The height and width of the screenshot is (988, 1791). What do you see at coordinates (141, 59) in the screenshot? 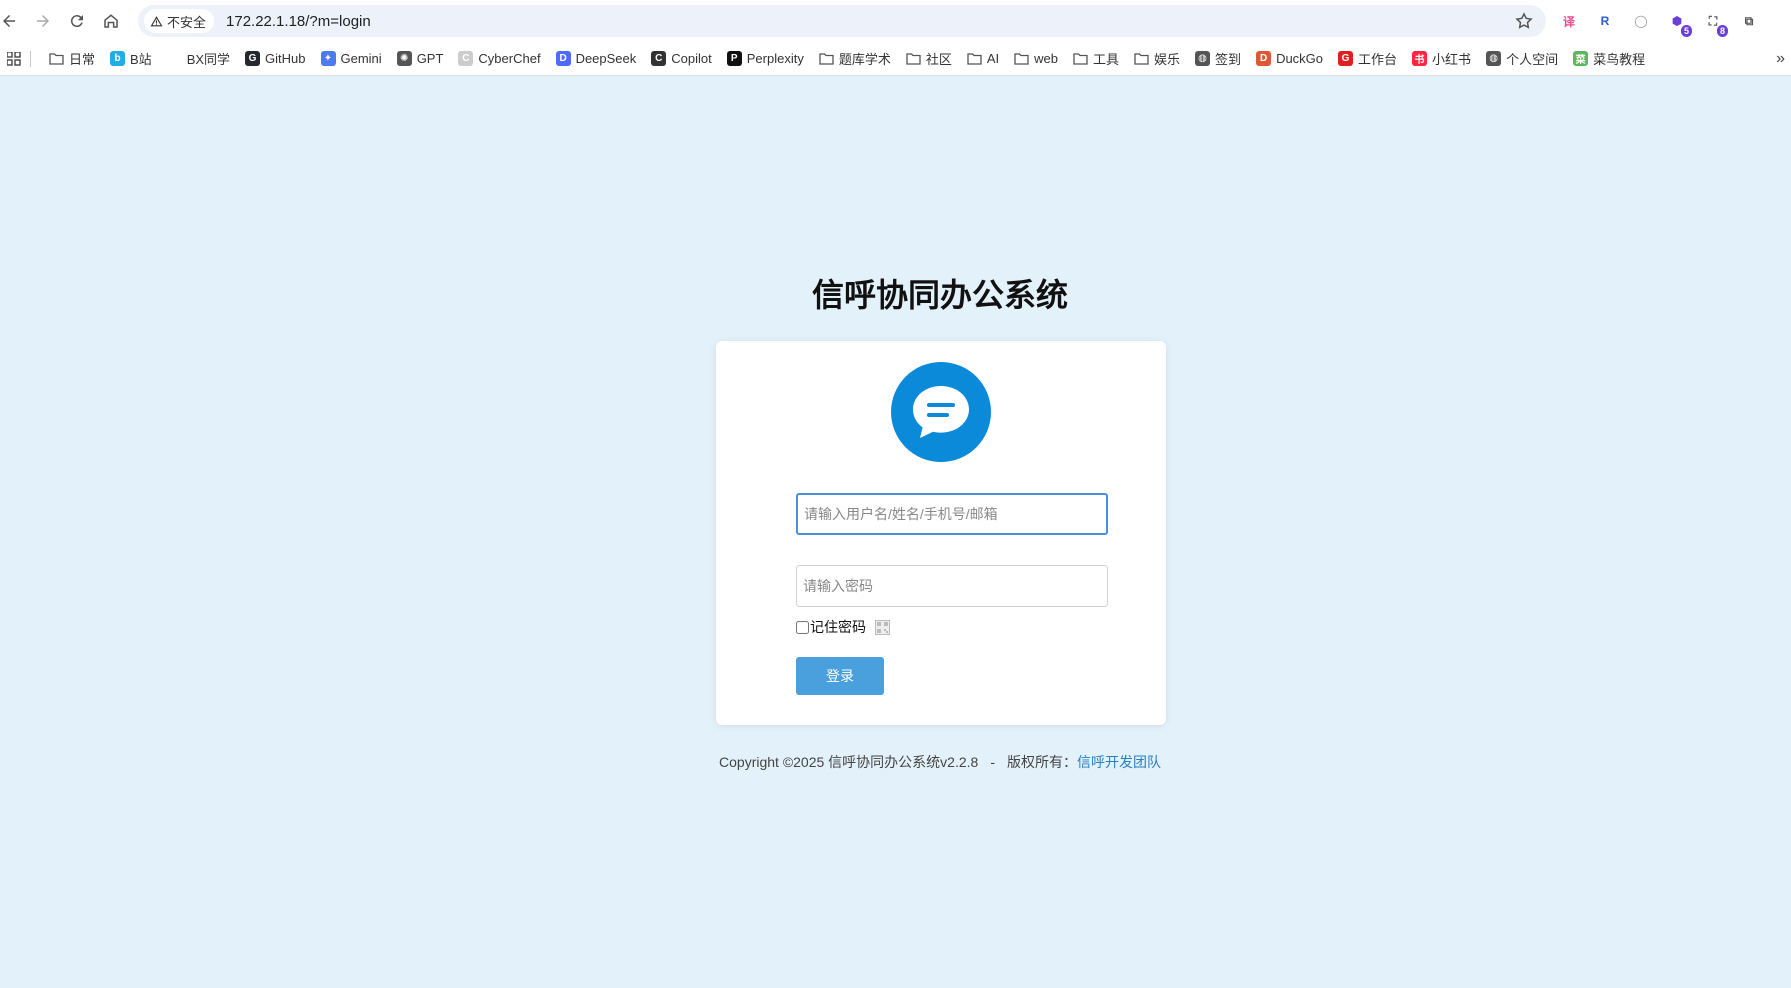
I see `bookmark-label: B站` at bounding box center [141, 59].